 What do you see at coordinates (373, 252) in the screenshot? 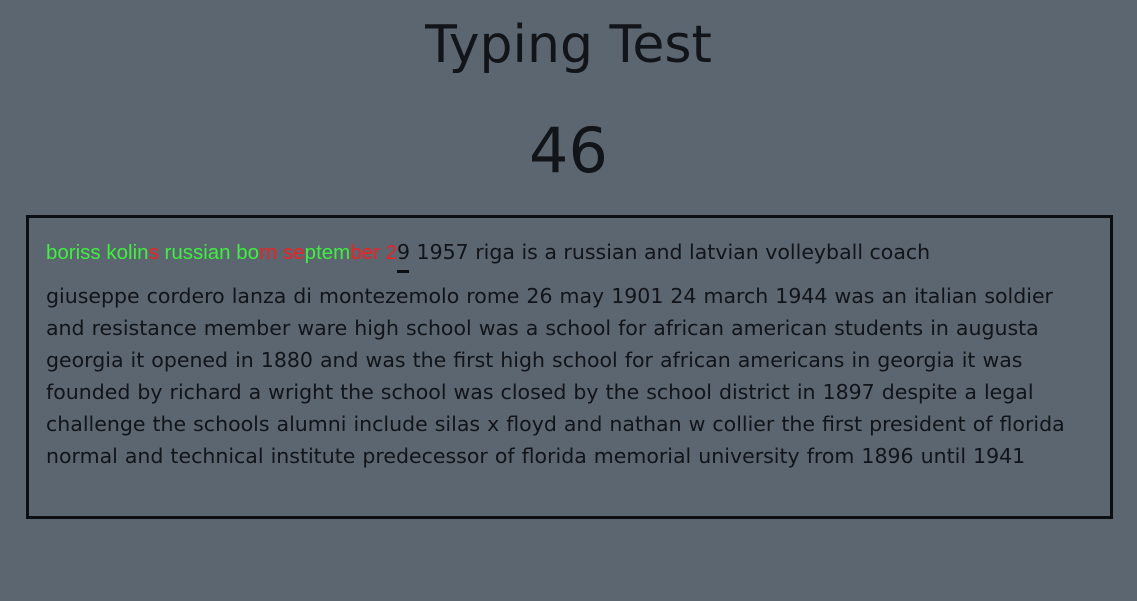
I see `typed-wrong-segment: ber 2` at bounding box center [373, 252].